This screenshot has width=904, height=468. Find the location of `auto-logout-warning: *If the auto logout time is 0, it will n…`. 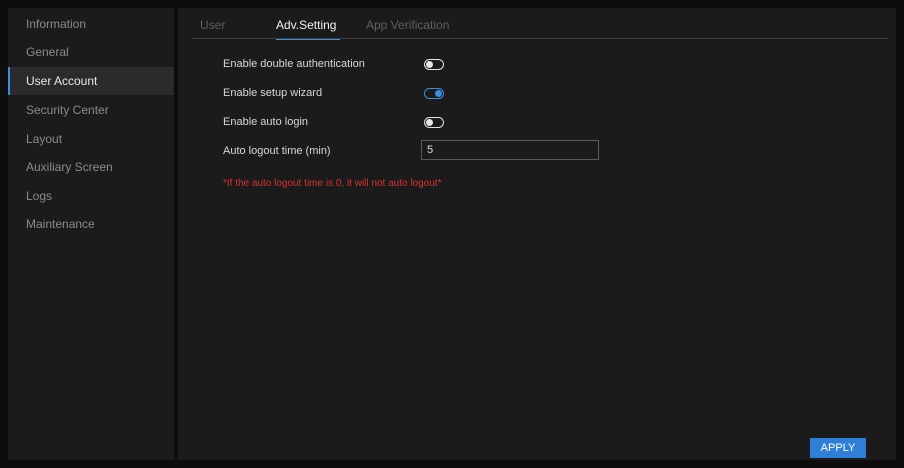

auto-logout-warning: *If the auto logout time is 0, it will n… is located at coordinates (332, 183).